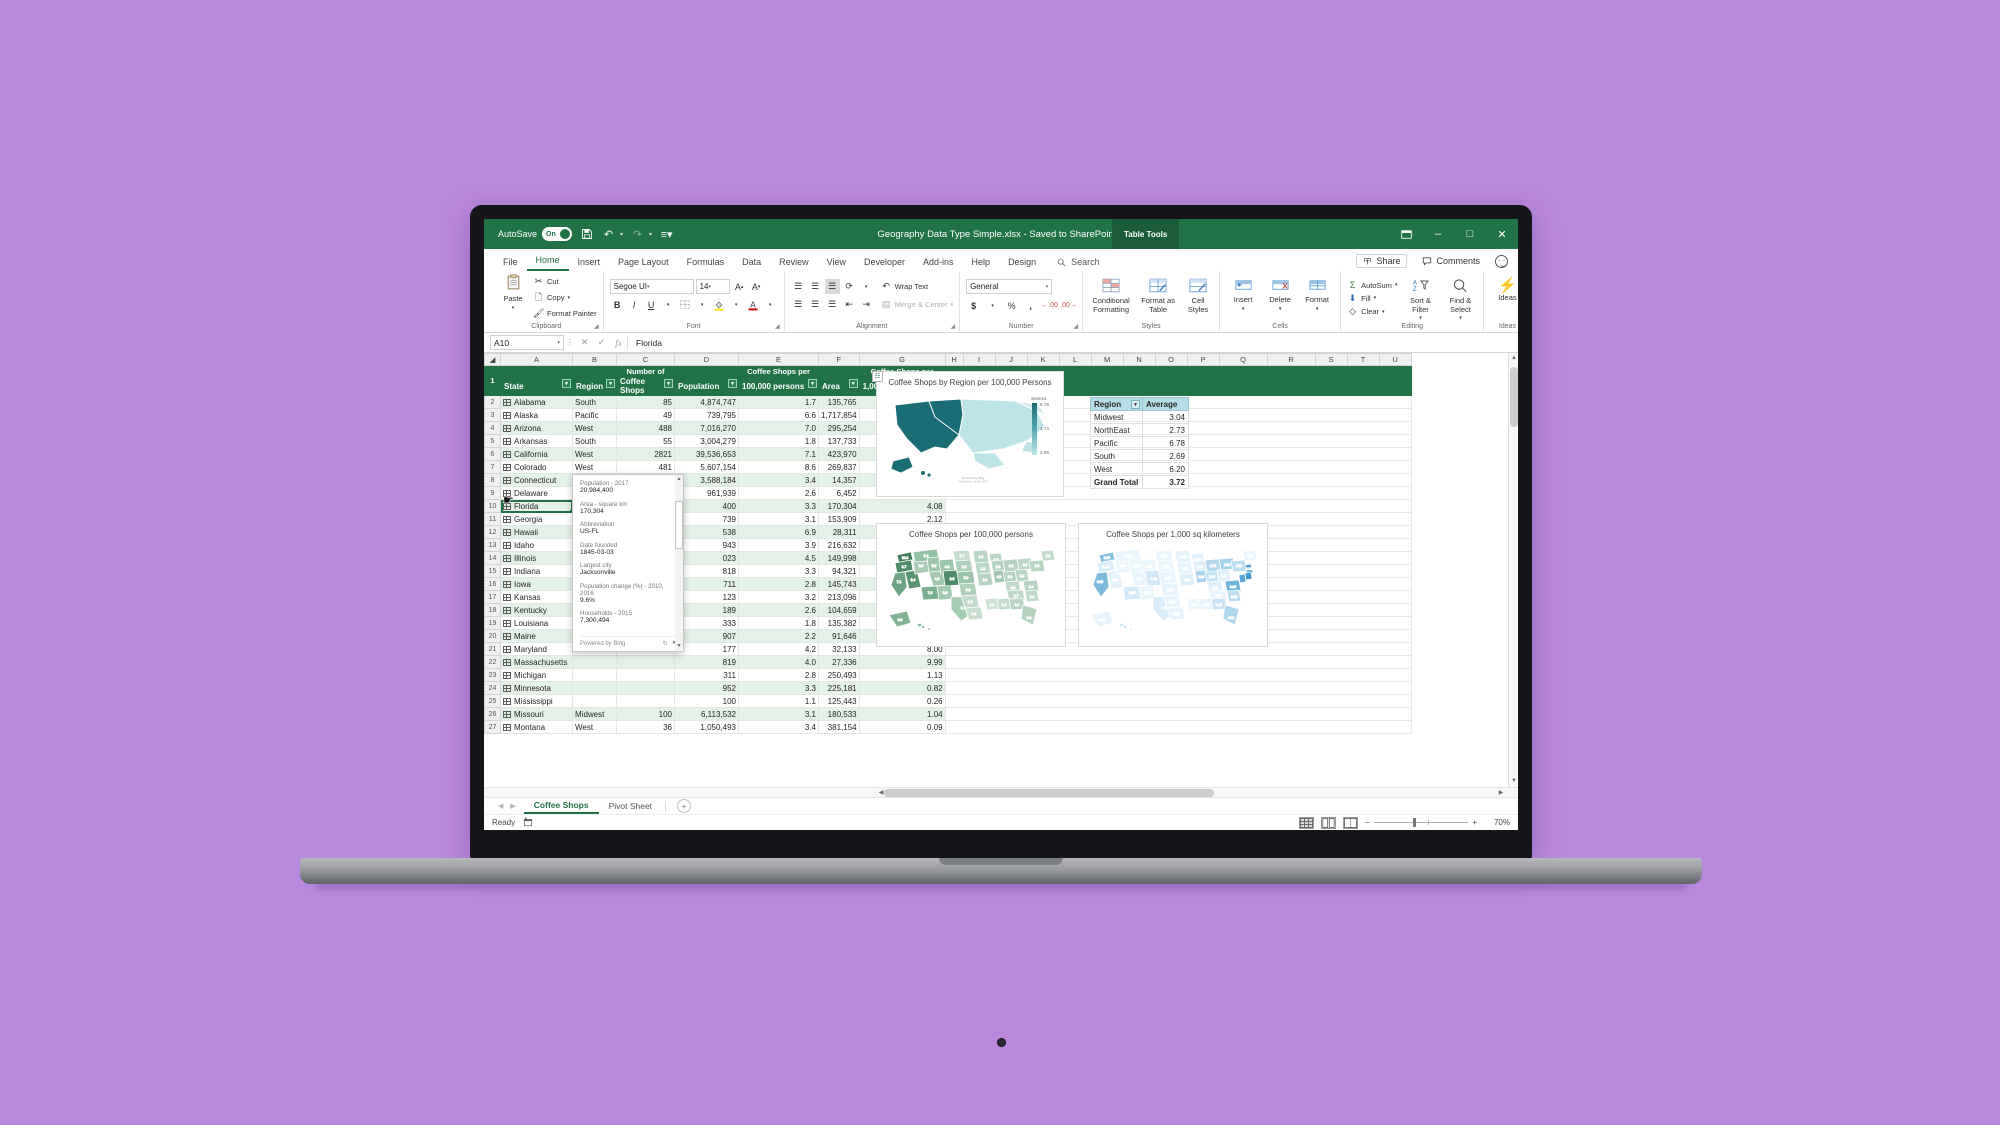 The width and height of the screenshot is (2000, 1125). I want to click on cell-per-100k: 7.0, so click(778, 428).